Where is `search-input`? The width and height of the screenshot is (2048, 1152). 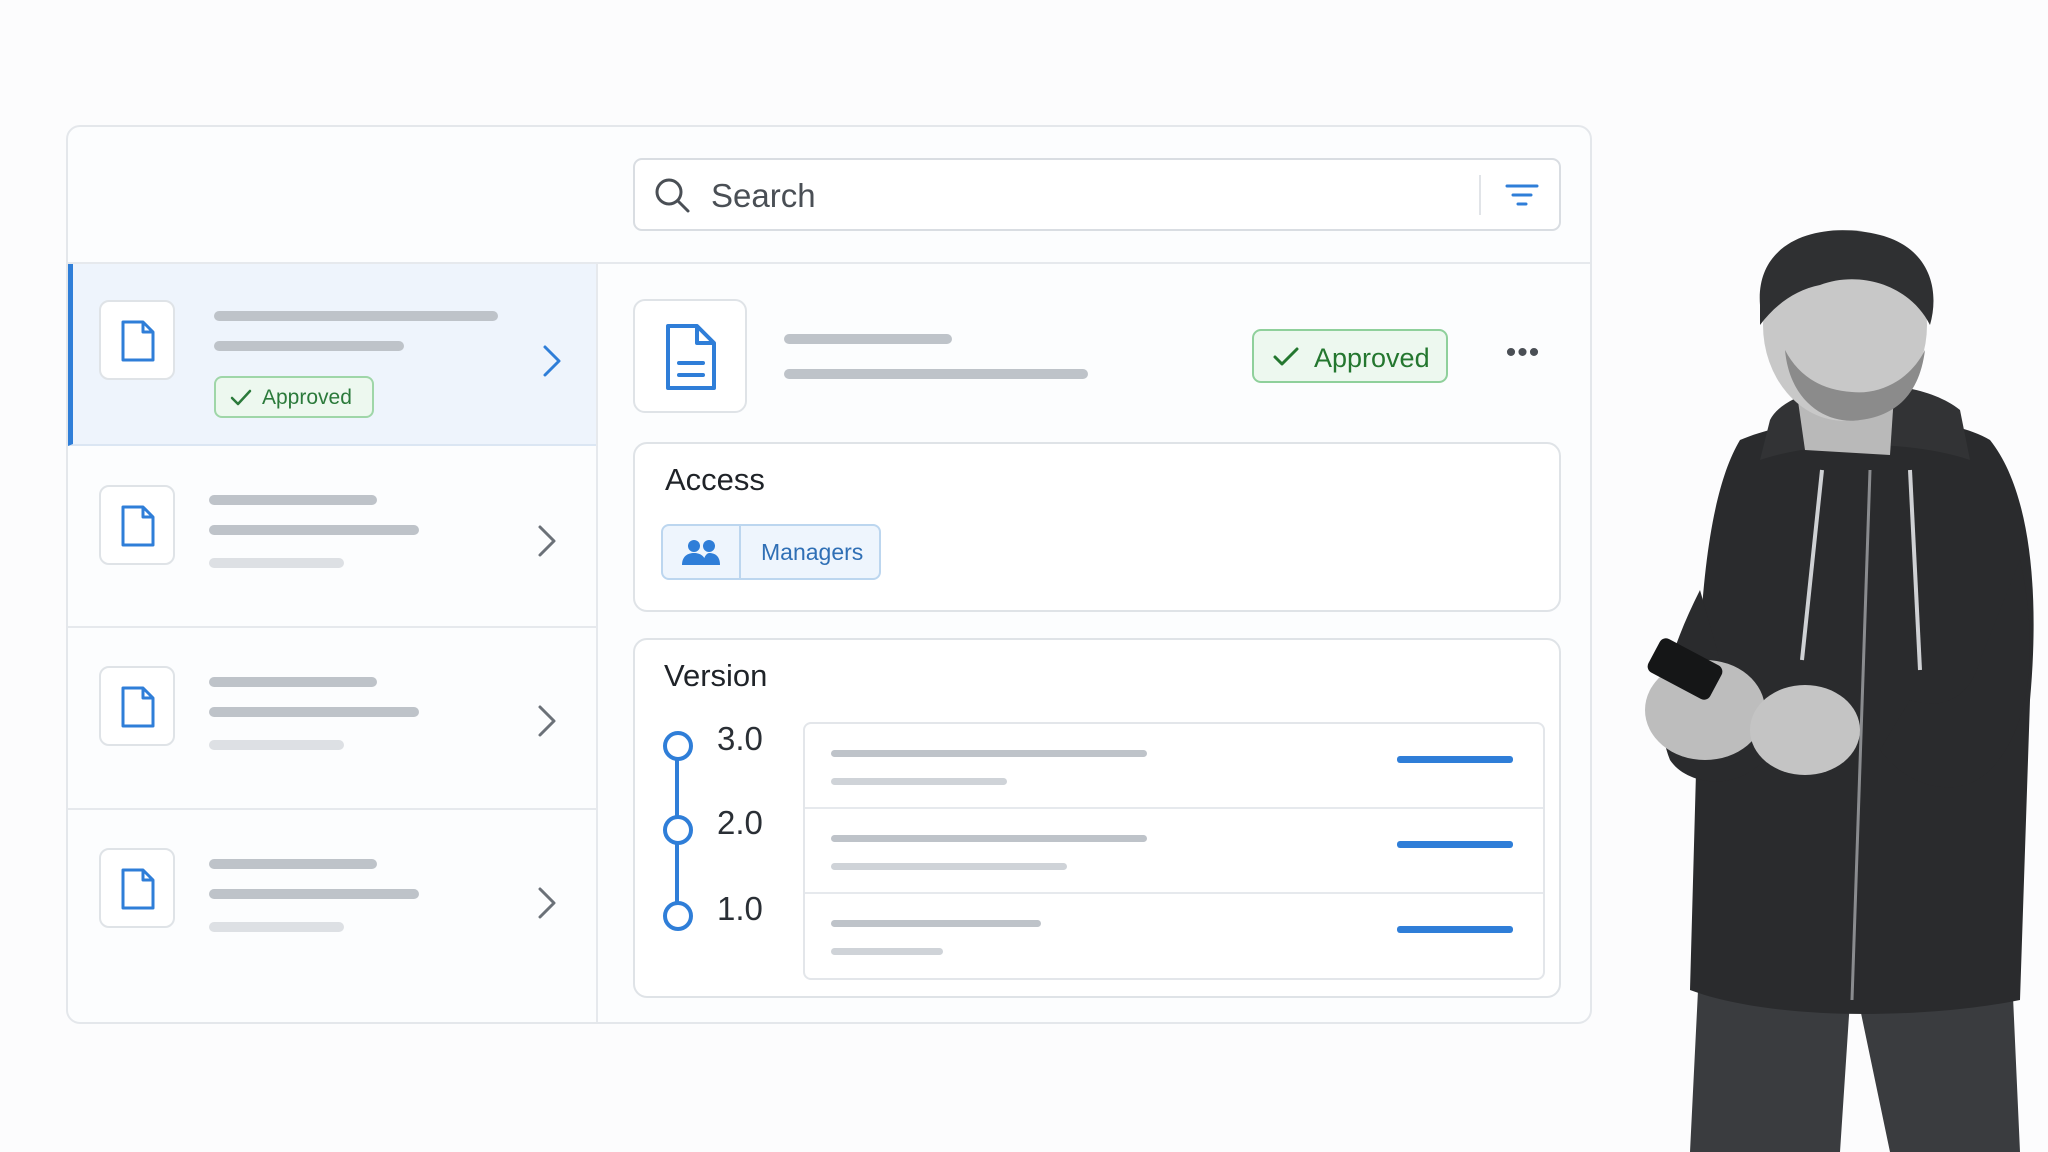
search-input is located at coordinates (1061, 196).